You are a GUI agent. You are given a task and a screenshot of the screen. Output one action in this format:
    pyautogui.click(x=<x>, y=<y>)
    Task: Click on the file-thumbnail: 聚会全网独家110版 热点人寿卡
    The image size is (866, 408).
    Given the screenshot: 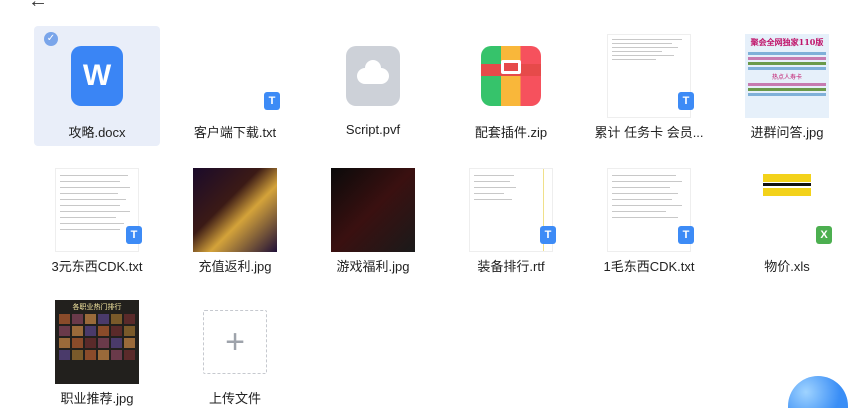 What is the action you would take?
    pyautogui.click(x=787, y=76)
    